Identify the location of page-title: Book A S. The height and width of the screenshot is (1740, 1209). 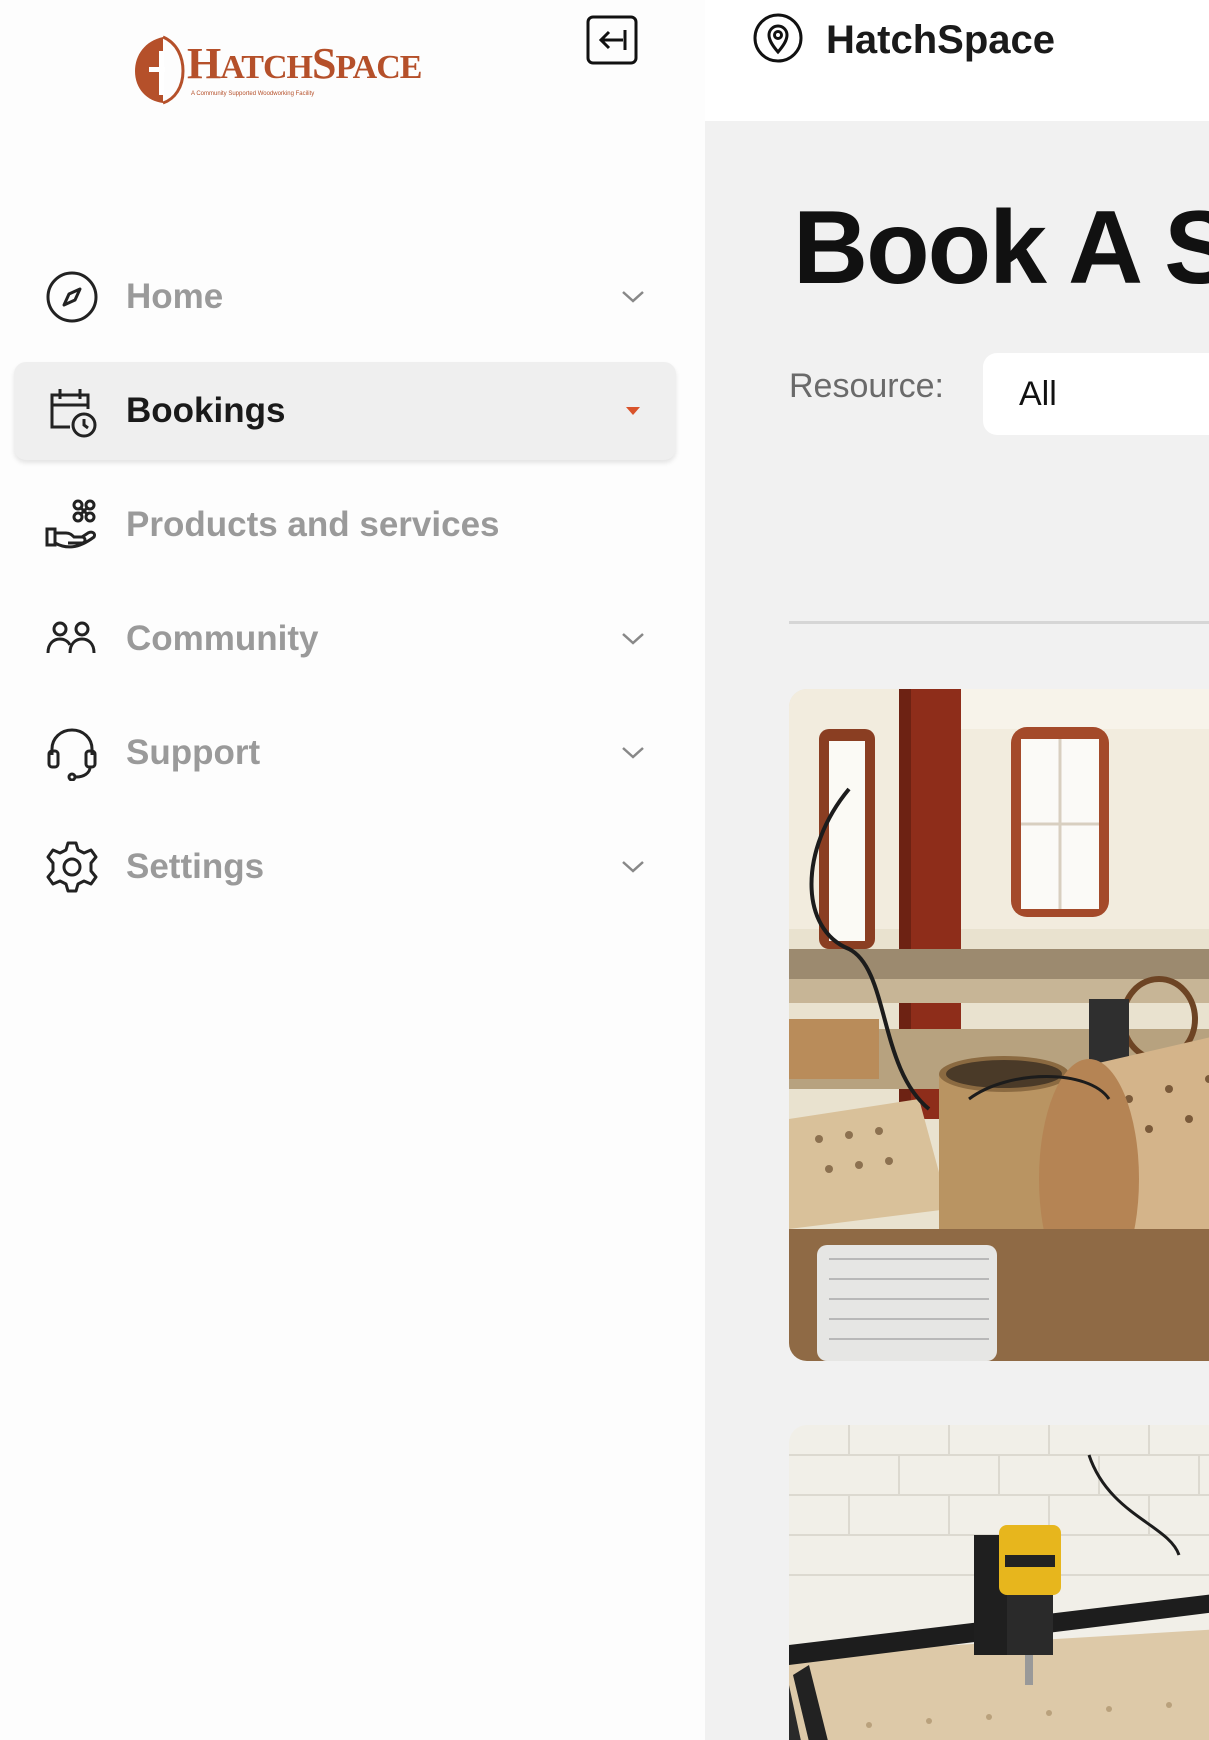
(1001, 248).